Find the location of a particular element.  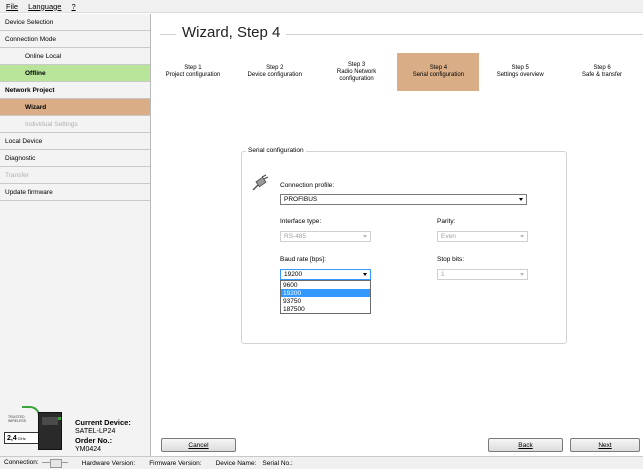

menu-help: ? is located at coordinates (73, 6).